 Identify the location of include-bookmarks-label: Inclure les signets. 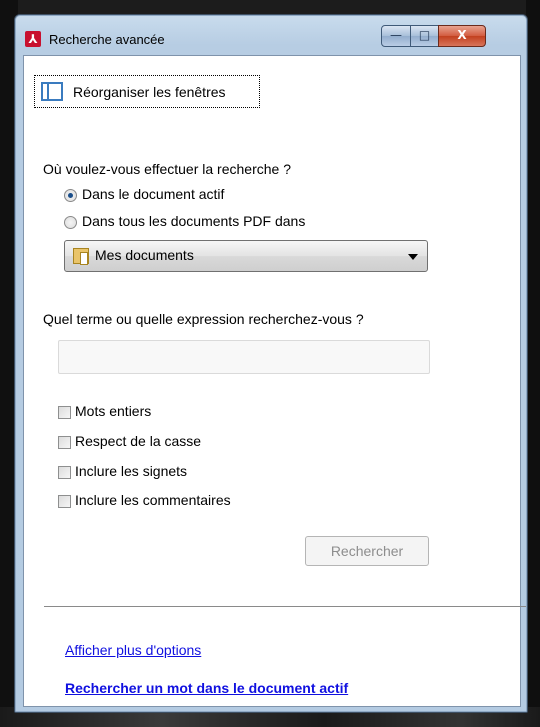
(131, 471).